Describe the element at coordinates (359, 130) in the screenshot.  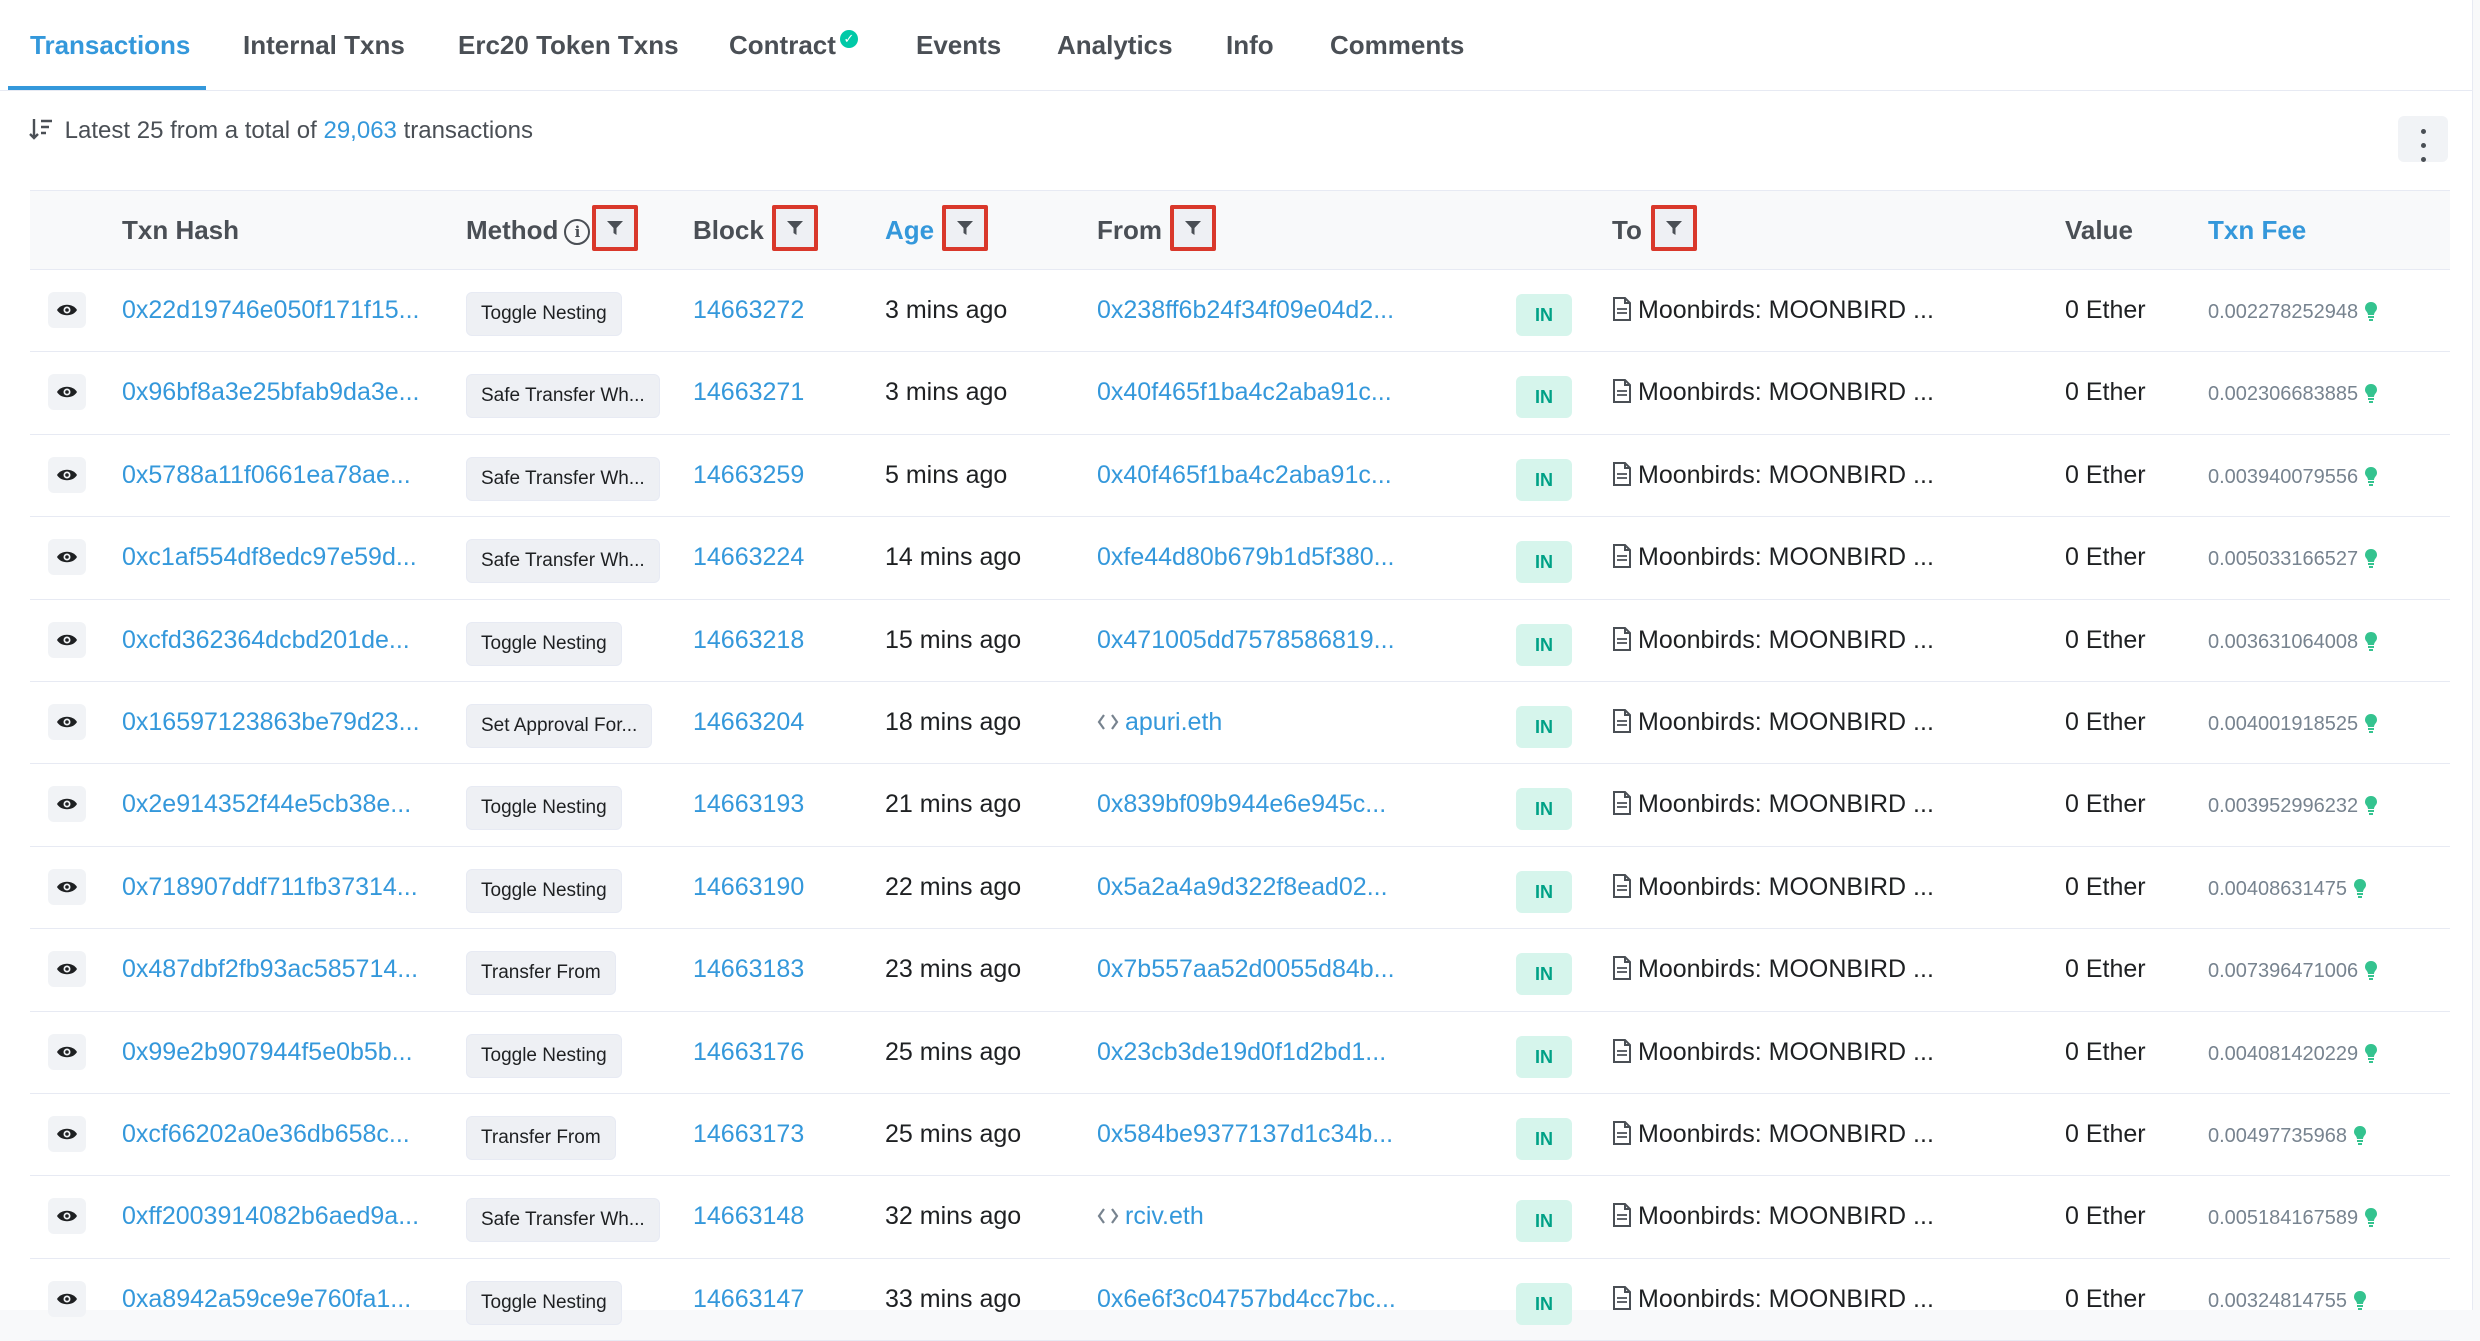
I see `total-transactions-count: 29,063` at that location.